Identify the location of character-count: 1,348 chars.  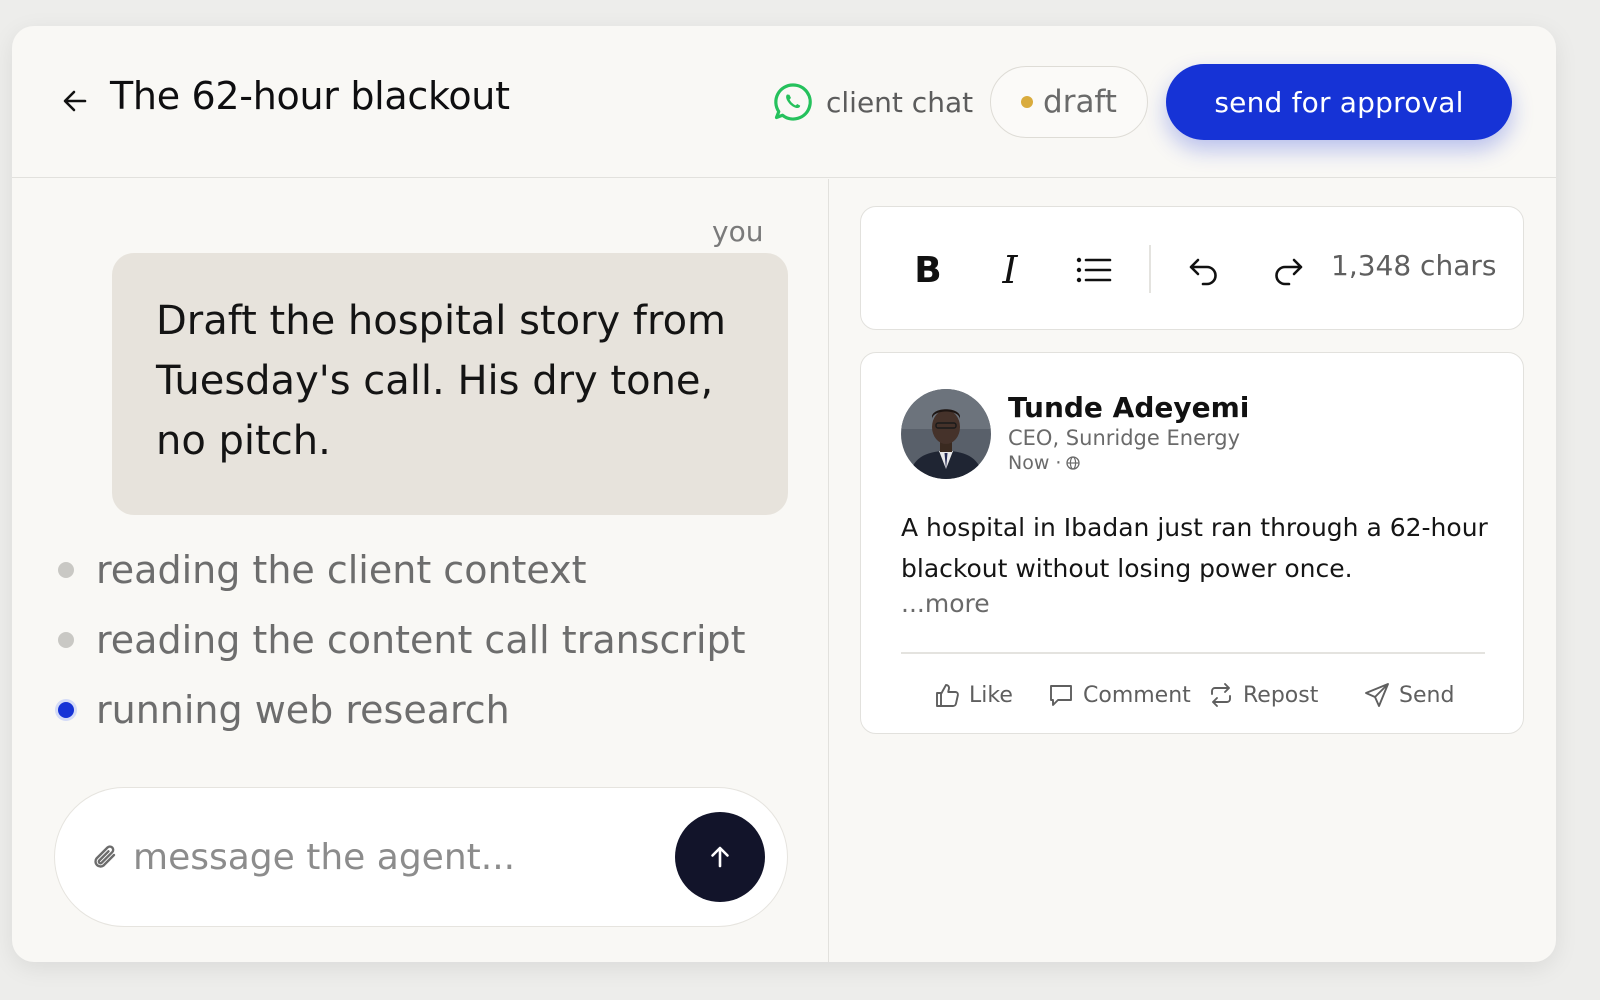
(1414, 265).